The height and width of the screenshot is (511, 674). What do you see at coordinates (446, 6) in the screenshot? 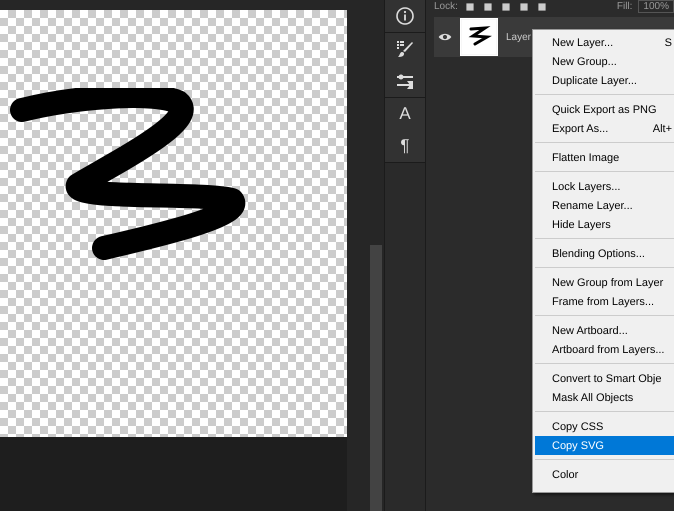
I see `lock-label: Lock:` at bounding box center [446, 6].